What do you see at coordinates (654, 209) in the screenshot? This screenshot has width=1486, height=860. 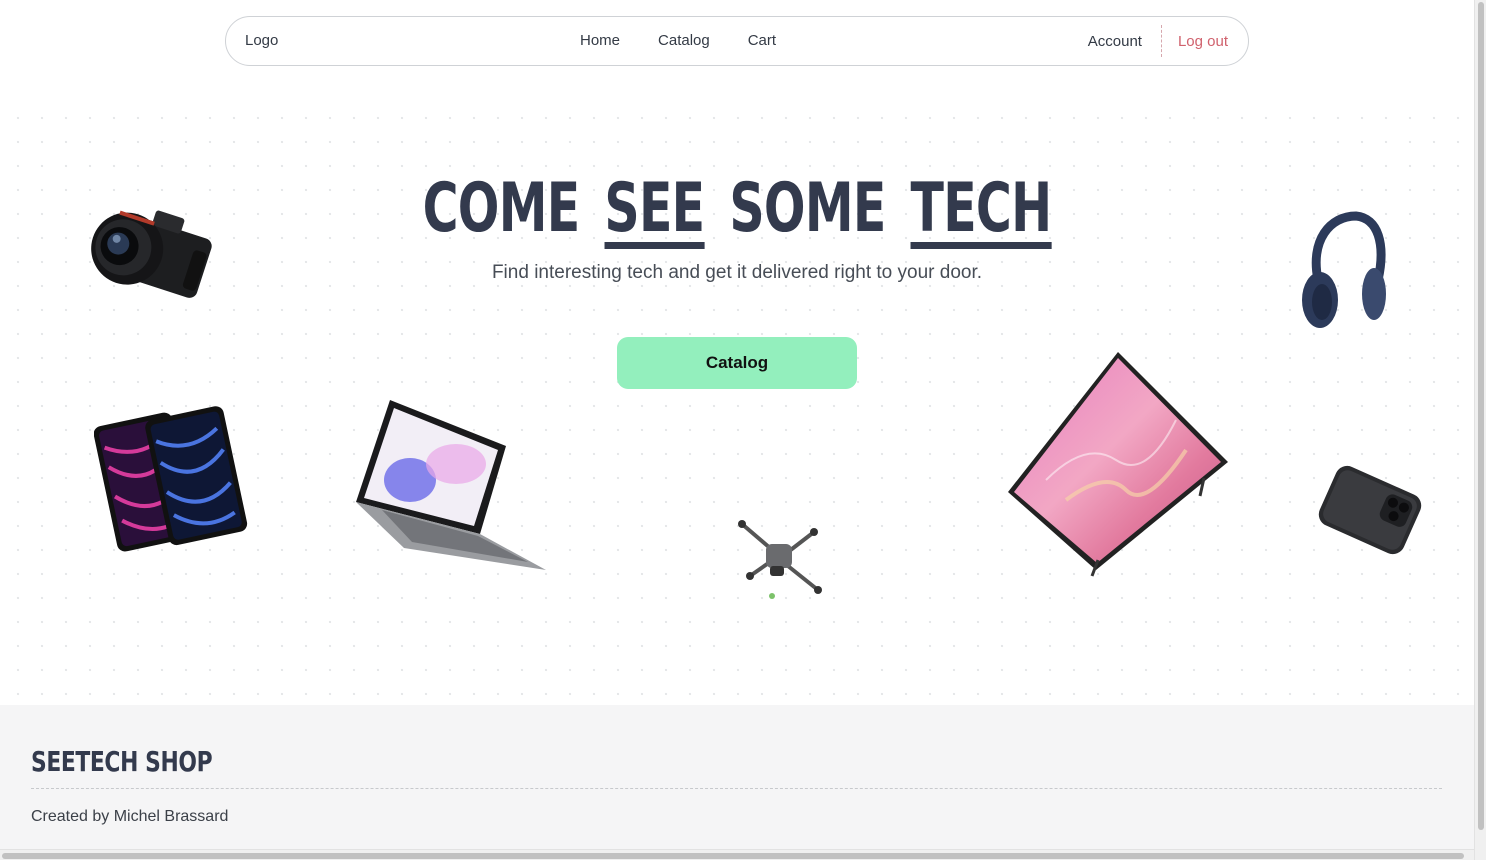 I see `headline-word-see: SEE` at bounding box center [654, 209].